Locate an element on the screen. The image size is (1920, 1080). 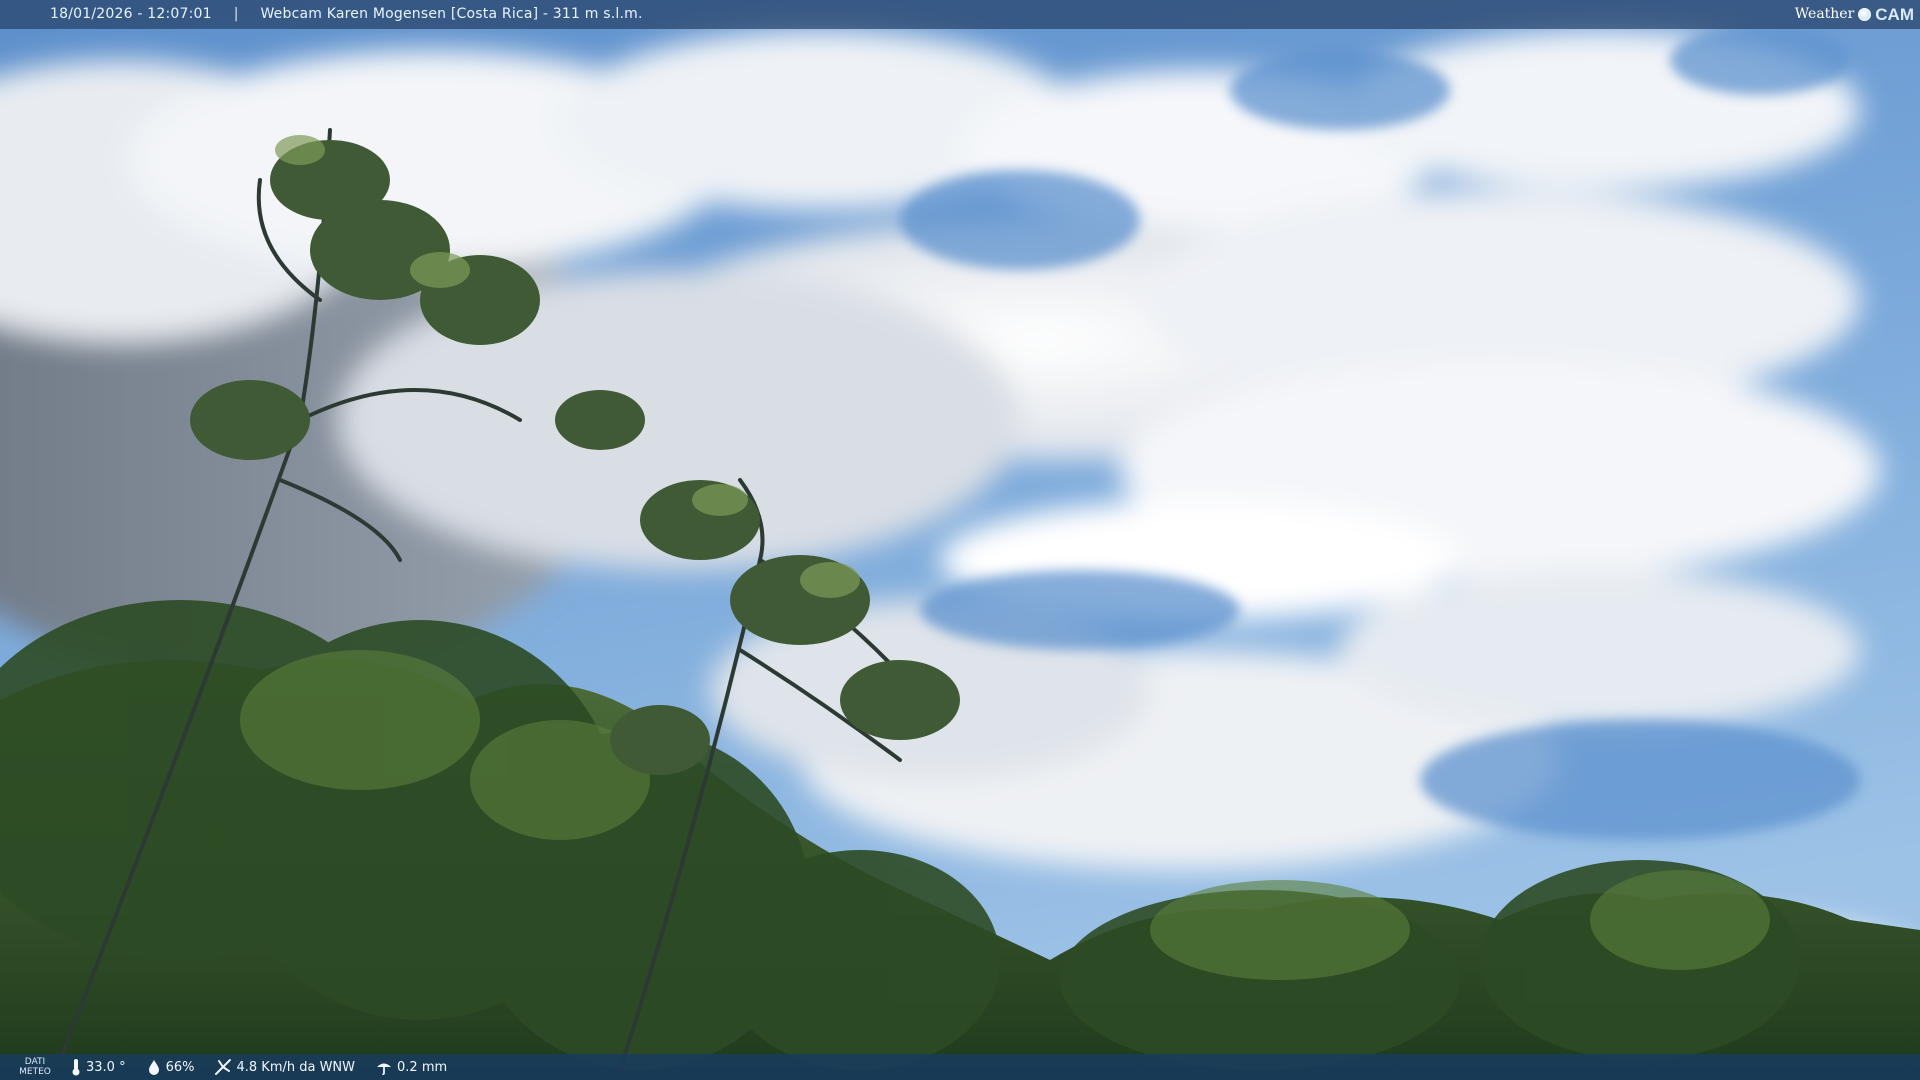
temperature-metric: 33.0 ° is located at coordinates (98, 1067).